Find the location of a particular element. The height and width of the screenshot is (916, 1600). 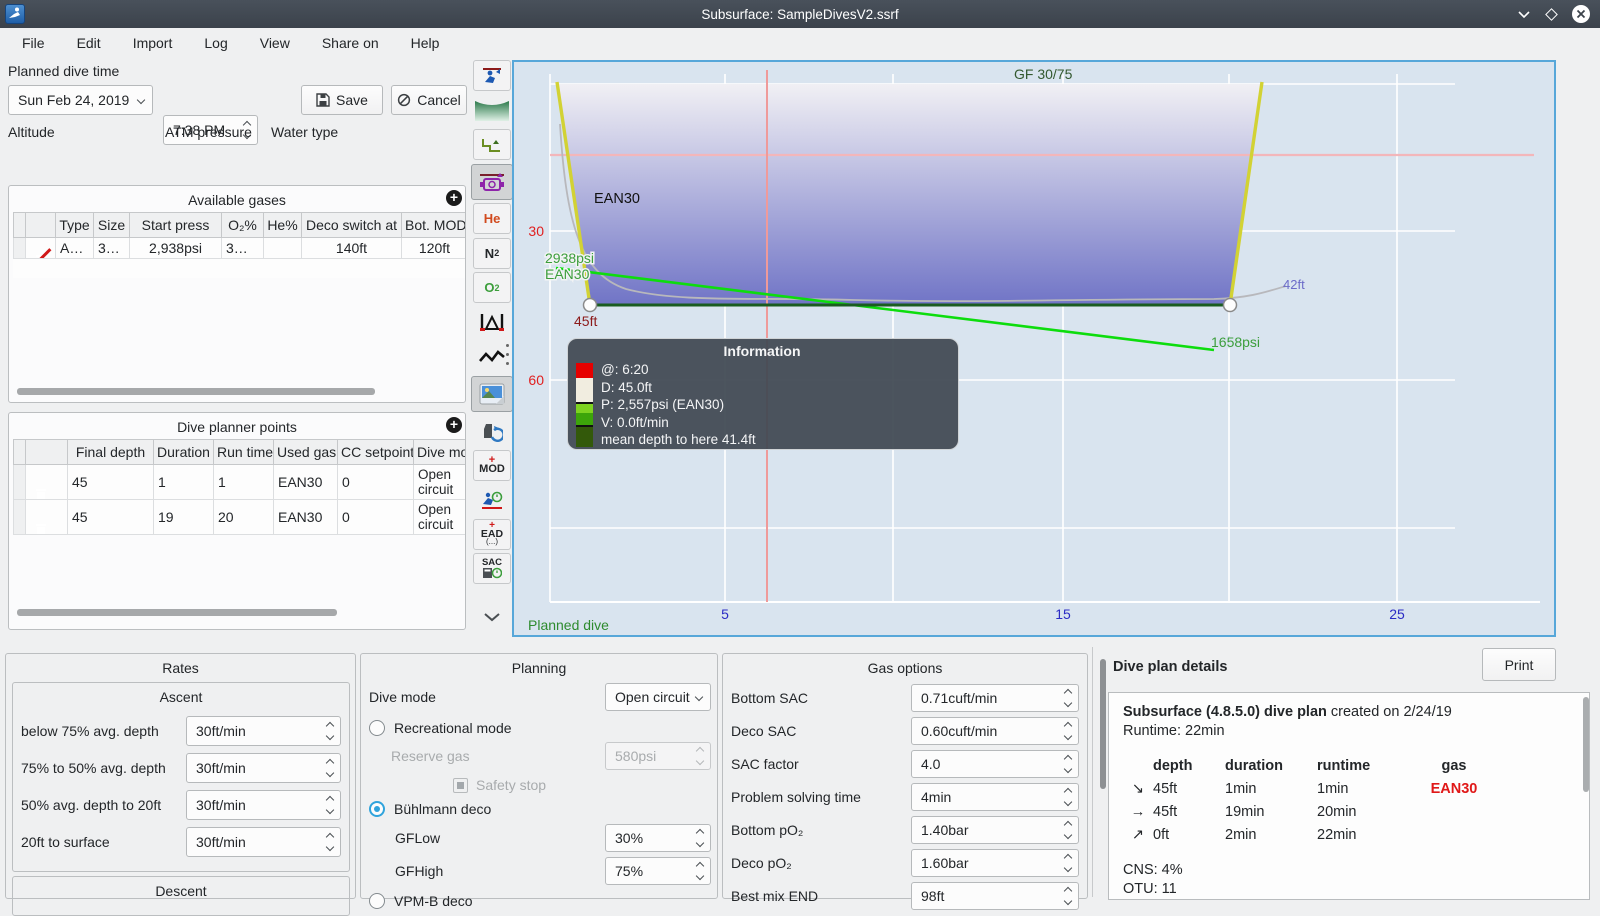

menu-help: Help is located at coordinates (425, 43).